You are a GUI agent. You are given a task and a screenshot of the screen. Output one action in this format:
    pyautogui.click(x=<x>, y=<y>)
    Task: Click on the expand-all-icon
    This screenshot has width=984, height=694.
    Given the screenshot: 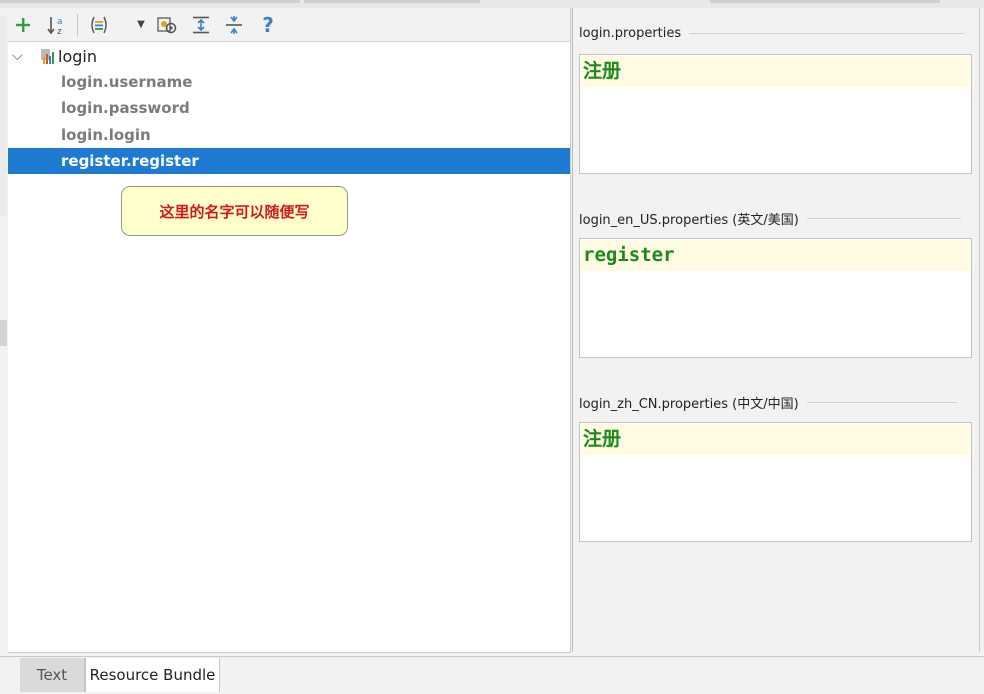 What is the action you would take?
    pyautogui.click(x=201, y=25)
    